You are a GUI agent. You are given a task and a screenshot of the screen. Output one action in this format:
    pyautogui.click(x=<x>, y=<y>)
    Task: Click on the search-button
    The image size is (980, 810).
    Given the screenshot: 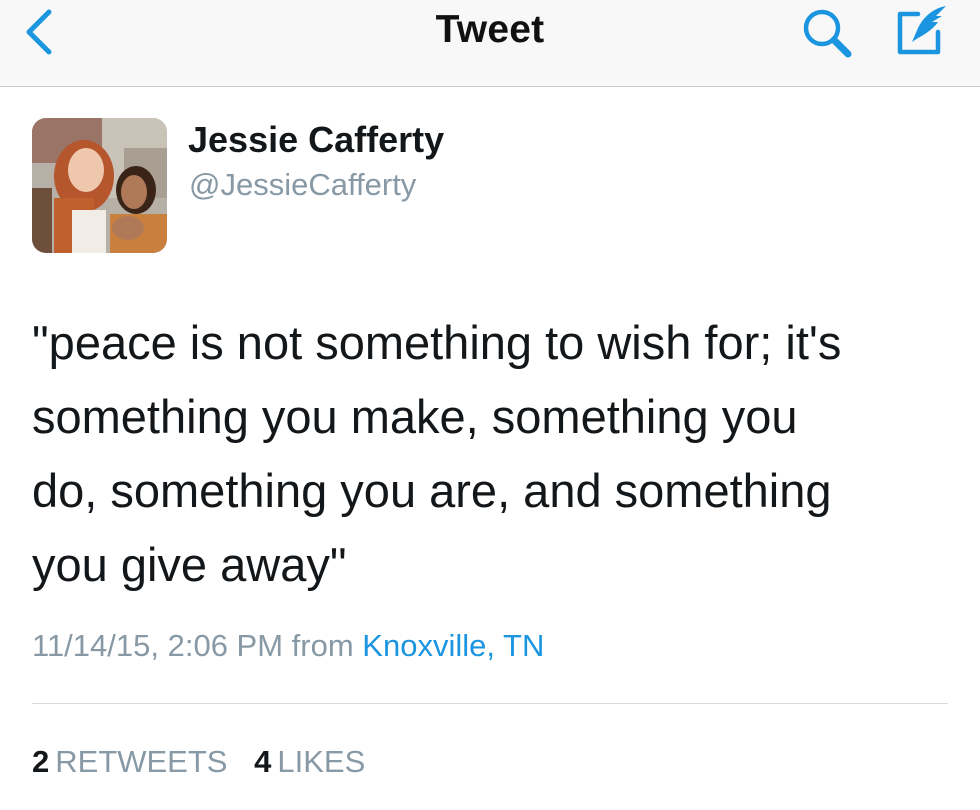 What is the action you would take?
    pyautogui.click(x=828, y=33)
    